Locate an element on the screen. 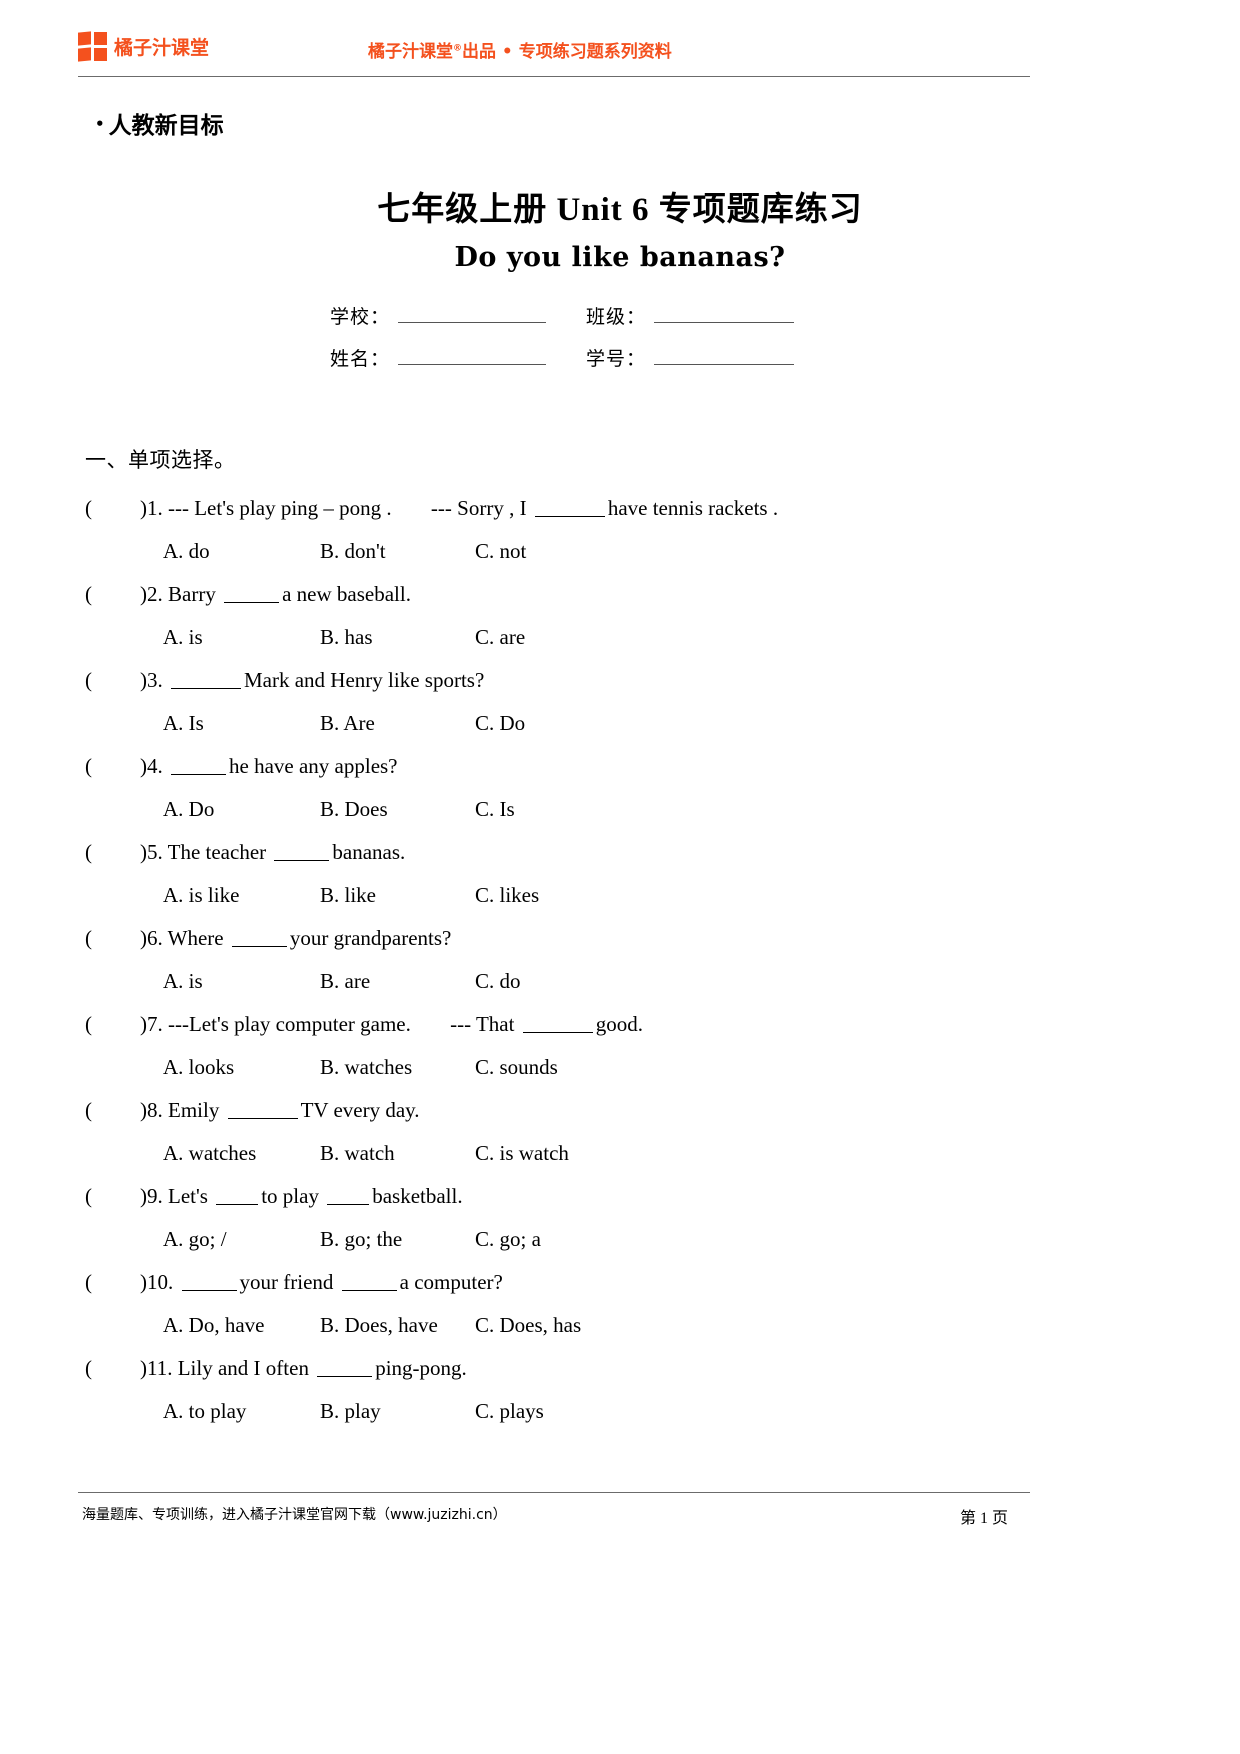 This screenshot has width=1240, height=1754. option-choice: A. go; / is located at coordinates (241, 1239).